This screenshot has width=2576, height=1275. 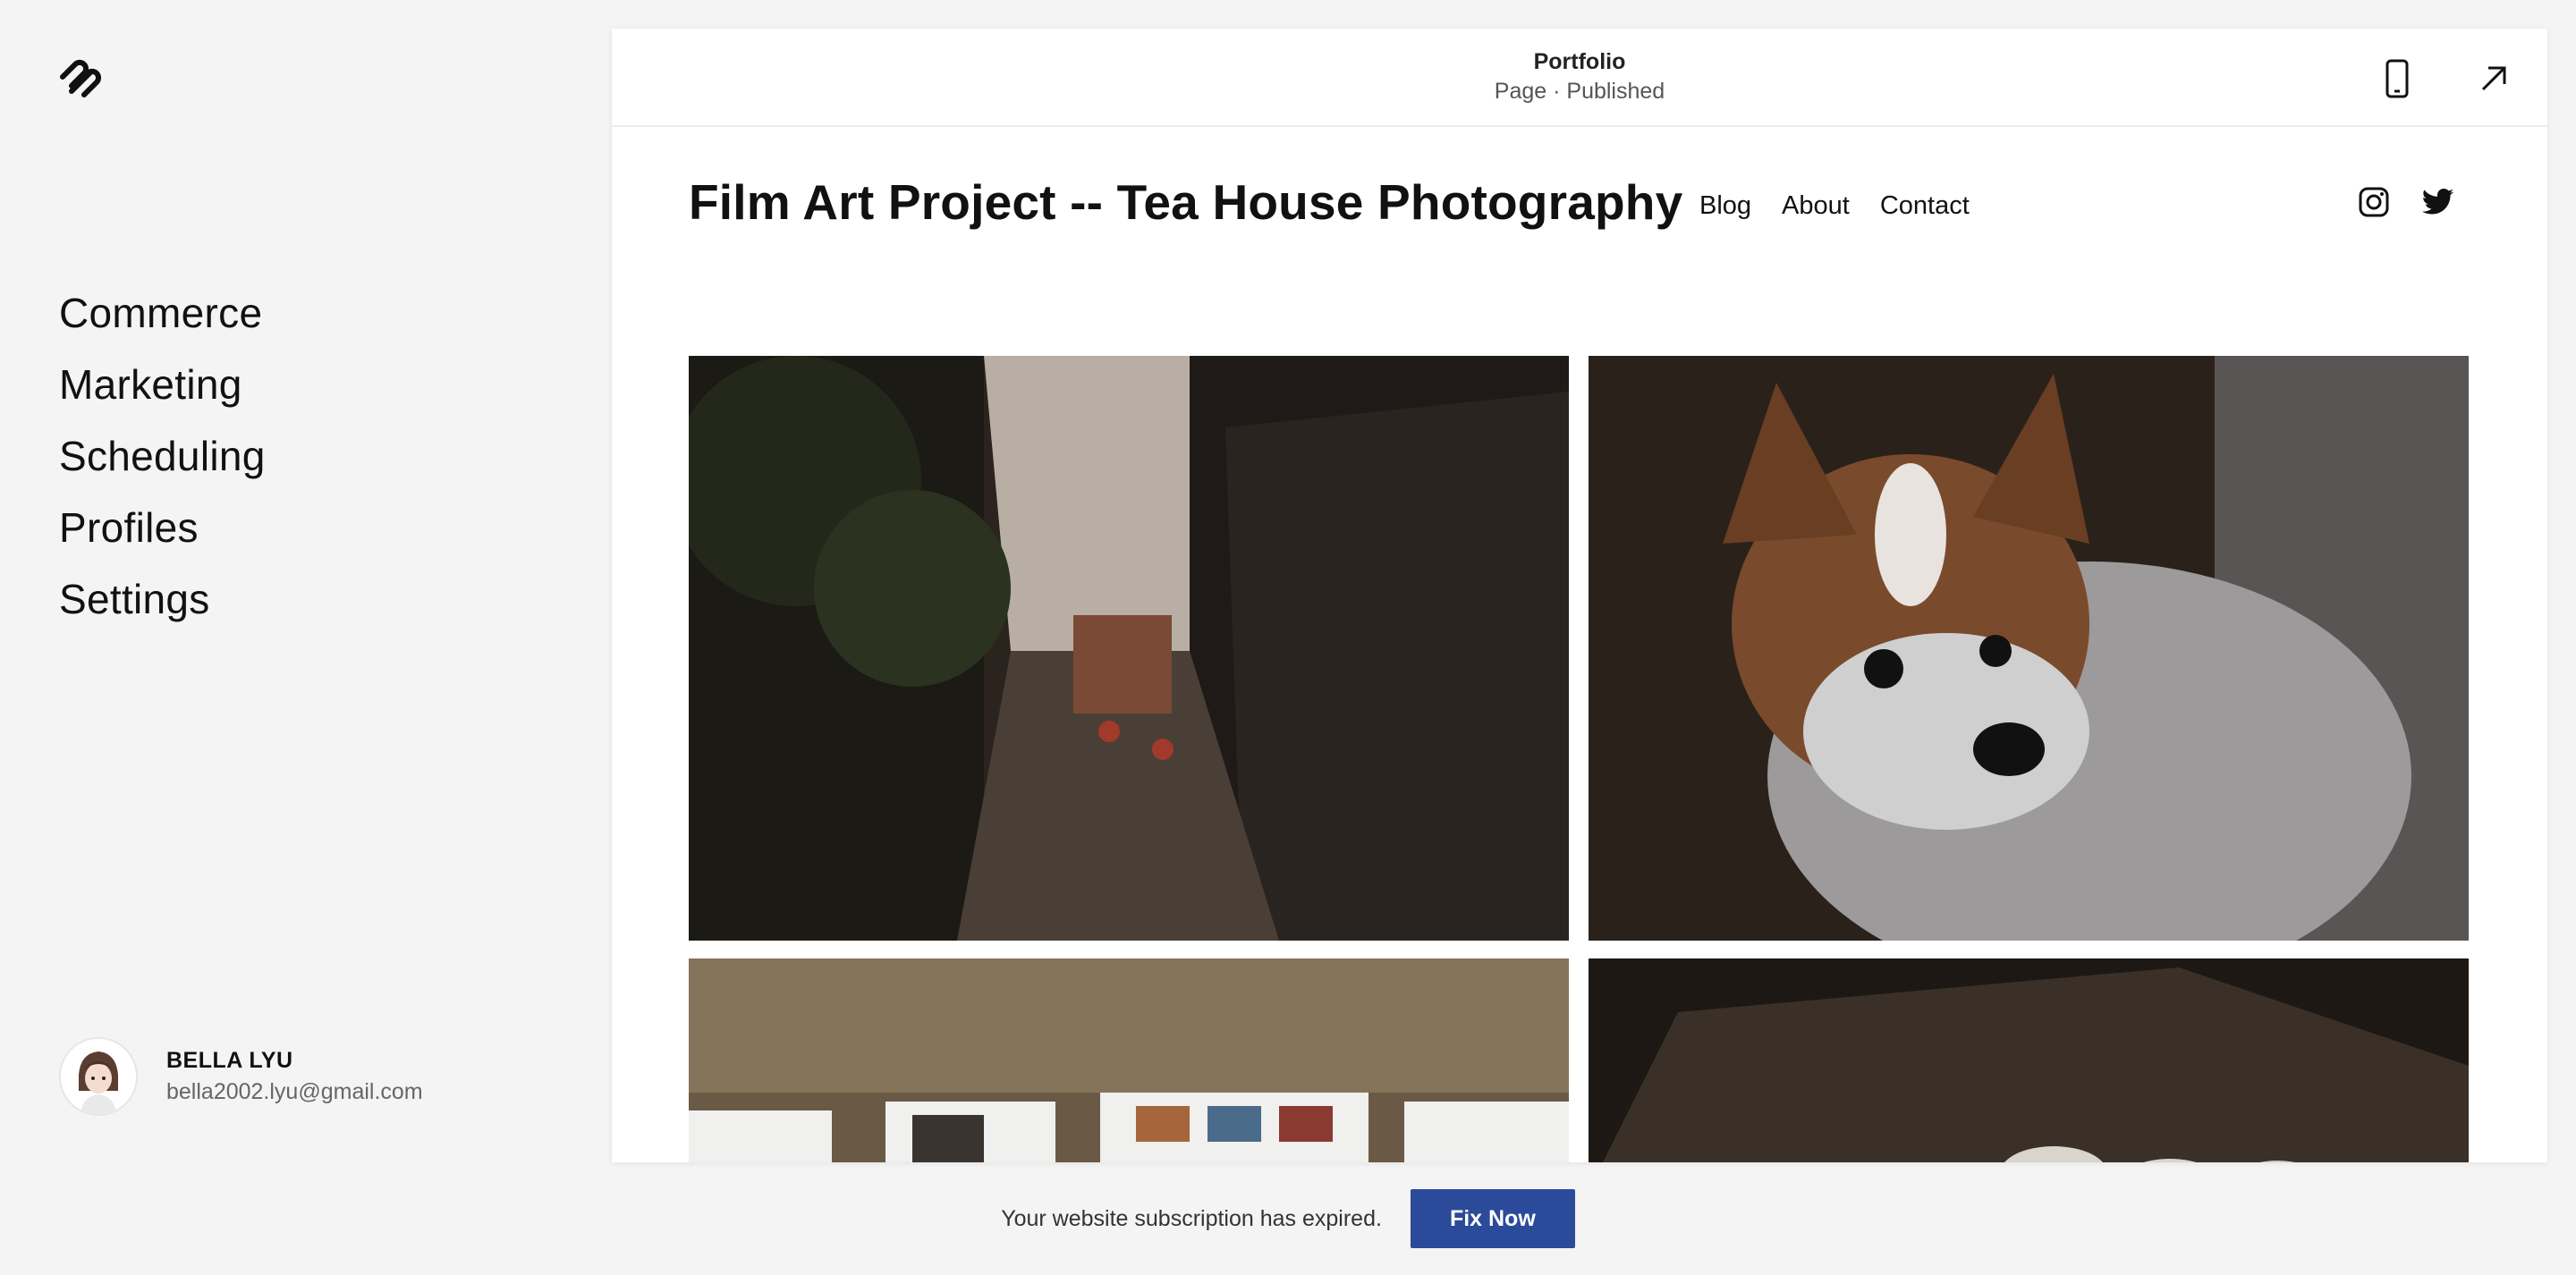 What do you see at coordinates (294, 1091) in the screenshot?
I see `profile-email: bella2002.lyu@gmail.com` at bounding box center [294, 1091].